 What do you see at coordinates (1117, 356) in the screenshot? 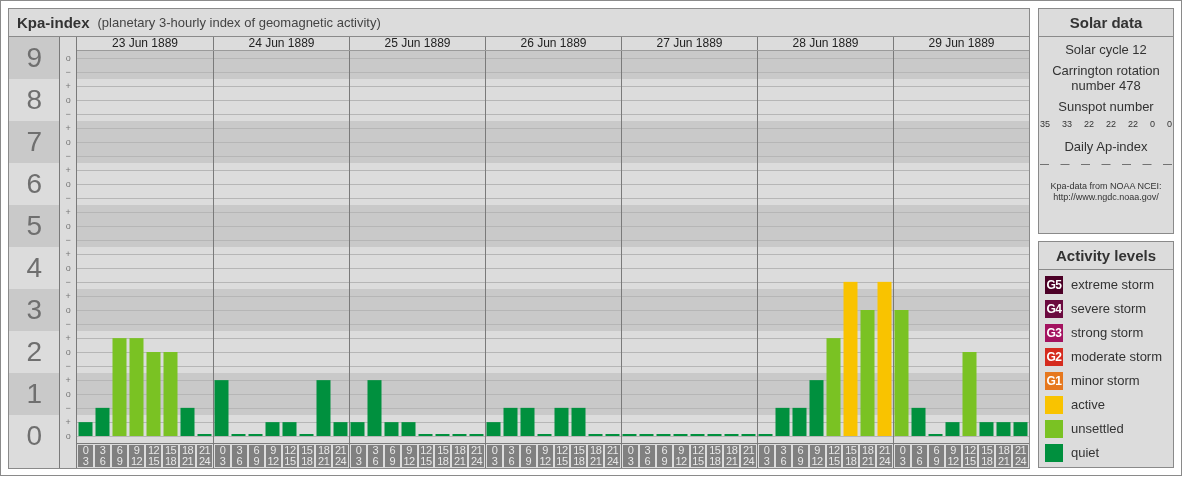
I see `legend-label: moderate storm` at bounding box center [1117, 356].